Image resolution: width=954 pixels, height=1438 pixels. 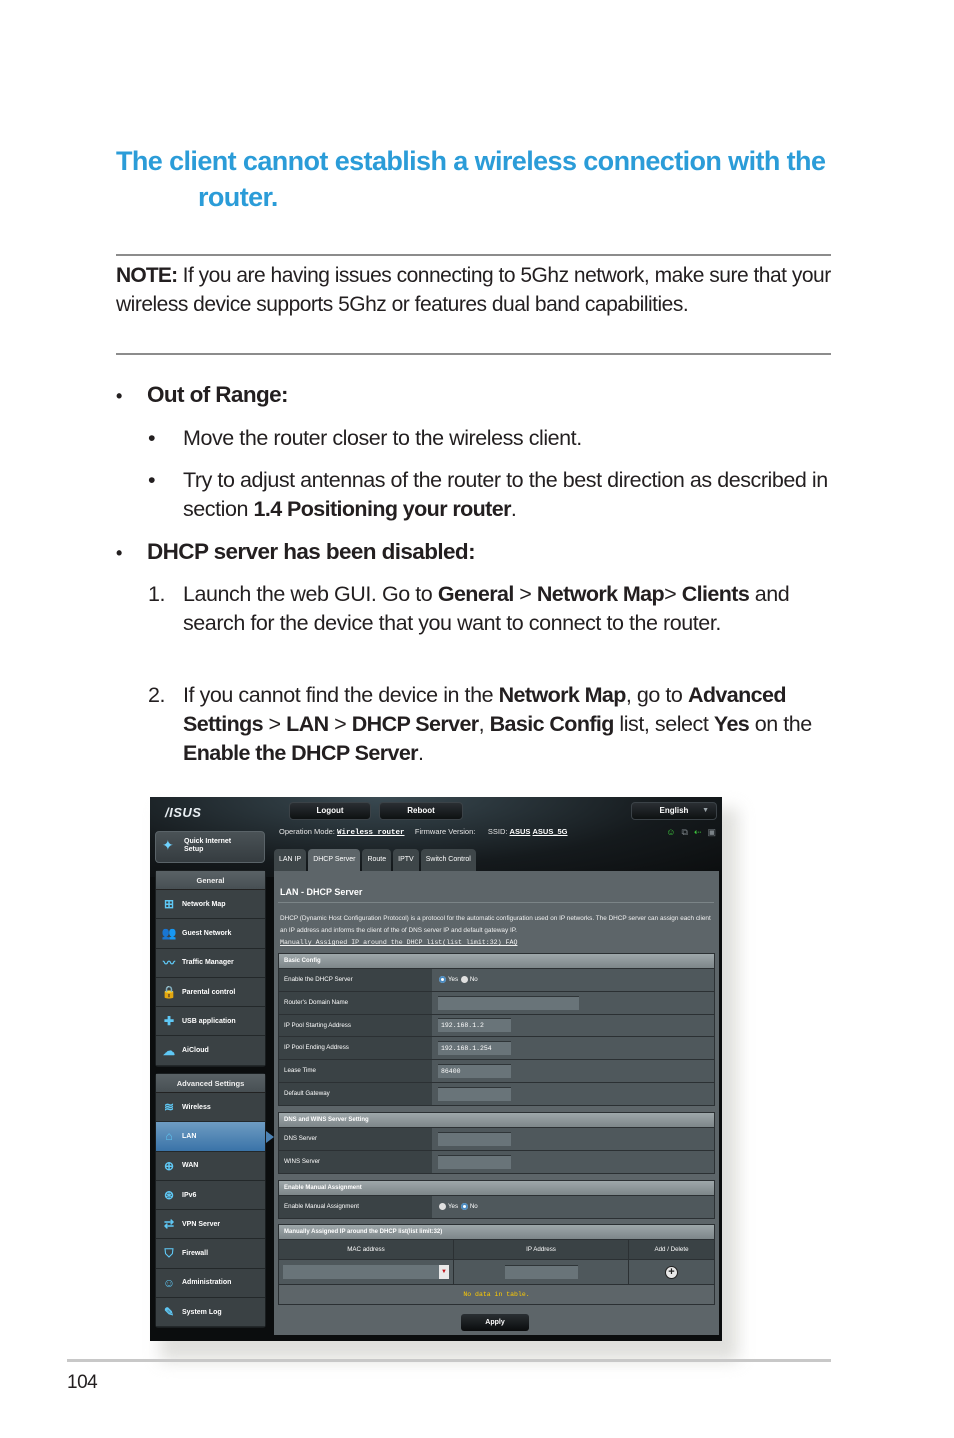 What do you see at coordinates (210, 934) in the screenshot?
I see `sidebar-item-guest-network: 👥 Guest Network` at bounding box center [210, 934].